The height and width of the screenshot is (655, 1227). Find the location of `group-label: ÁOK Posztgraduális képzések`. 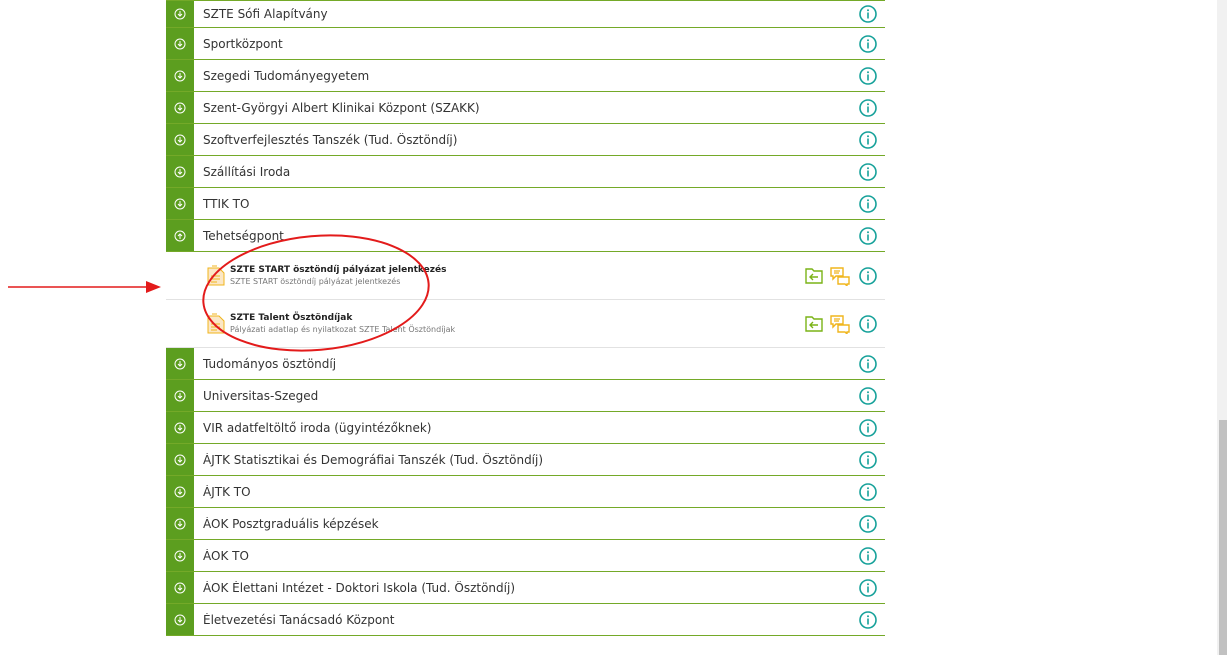

group-label: ÁOK Posztgraduális képzések is located at coordinates (291, 523).